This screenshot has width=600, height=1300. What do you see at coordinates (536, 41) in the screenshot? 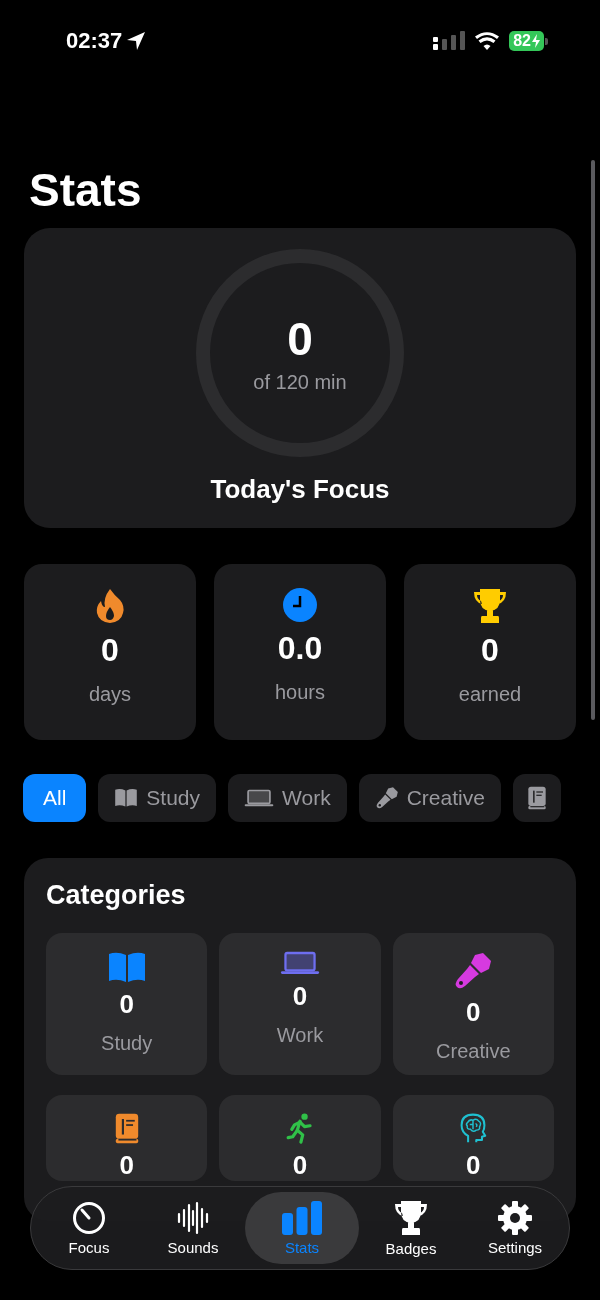
I see `charging-bolt-icon` at bounding box center [536, 41].